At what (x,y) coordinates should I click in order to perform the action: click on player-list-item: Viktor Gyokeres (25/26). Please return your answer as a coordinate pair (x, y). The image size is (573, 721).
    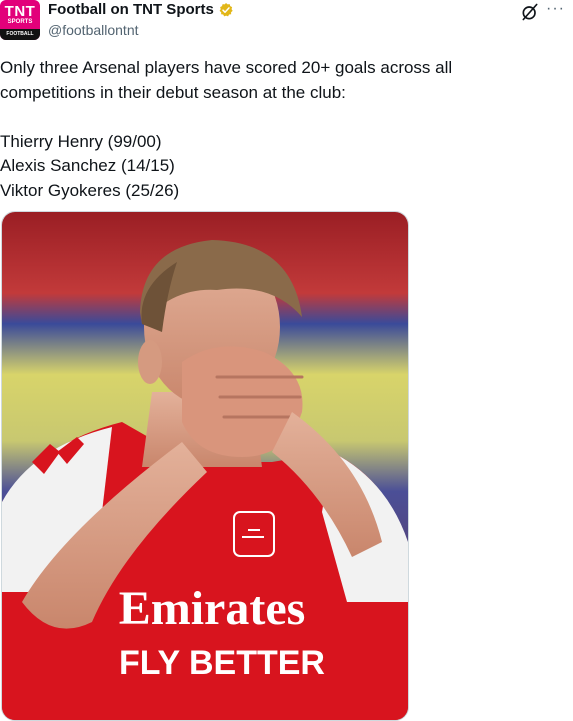
    Looking at the image, I should click on (90, 190).